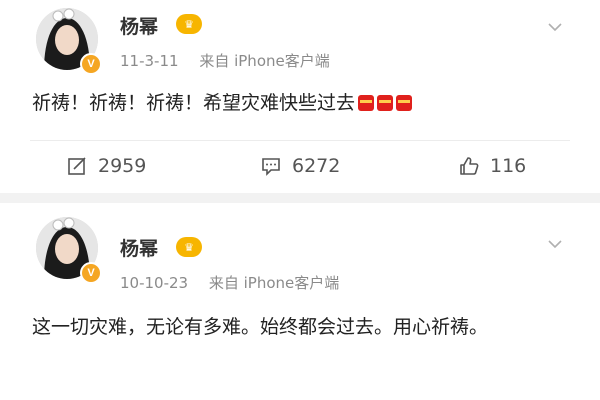  What do you see at coordinates (316, 166) in the screenshot?
I see `comment-count: 6272` at bounding box center [316, 166].